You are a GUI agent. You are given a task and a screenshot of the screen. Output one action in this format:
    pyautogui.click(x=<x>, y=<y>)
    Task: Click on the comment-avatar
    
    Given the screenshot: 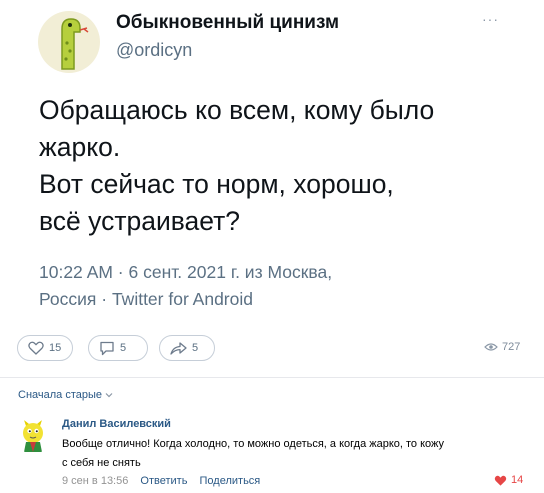 What is the action you would take?
    pyautogui.click(x=33, y=436)
    